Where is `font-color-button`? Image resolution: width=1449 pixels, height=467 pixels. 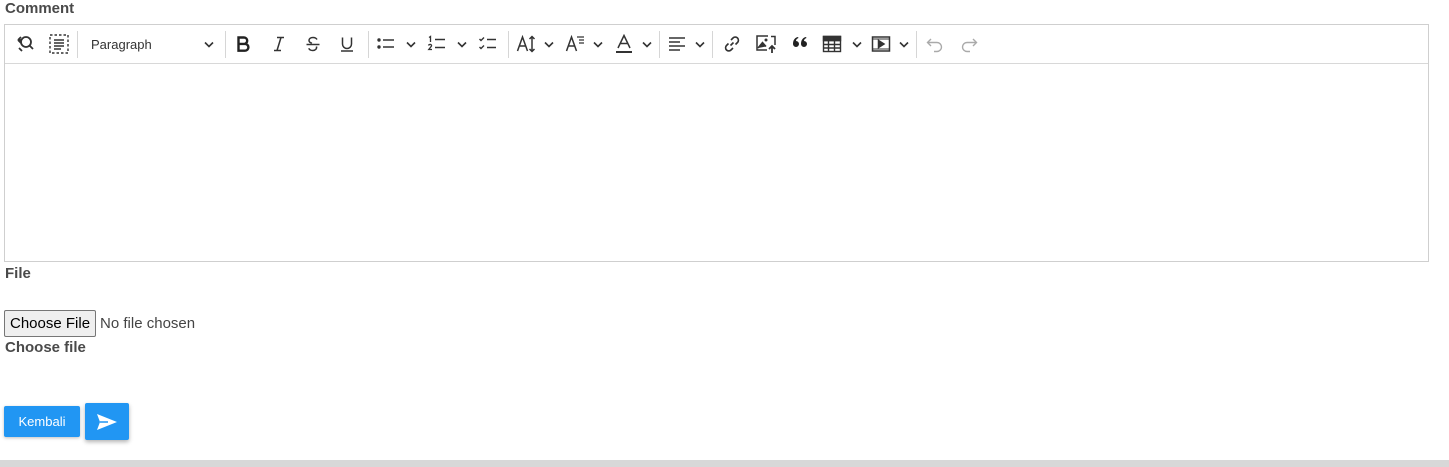
font-color-button is located at coordinates (633, 44).